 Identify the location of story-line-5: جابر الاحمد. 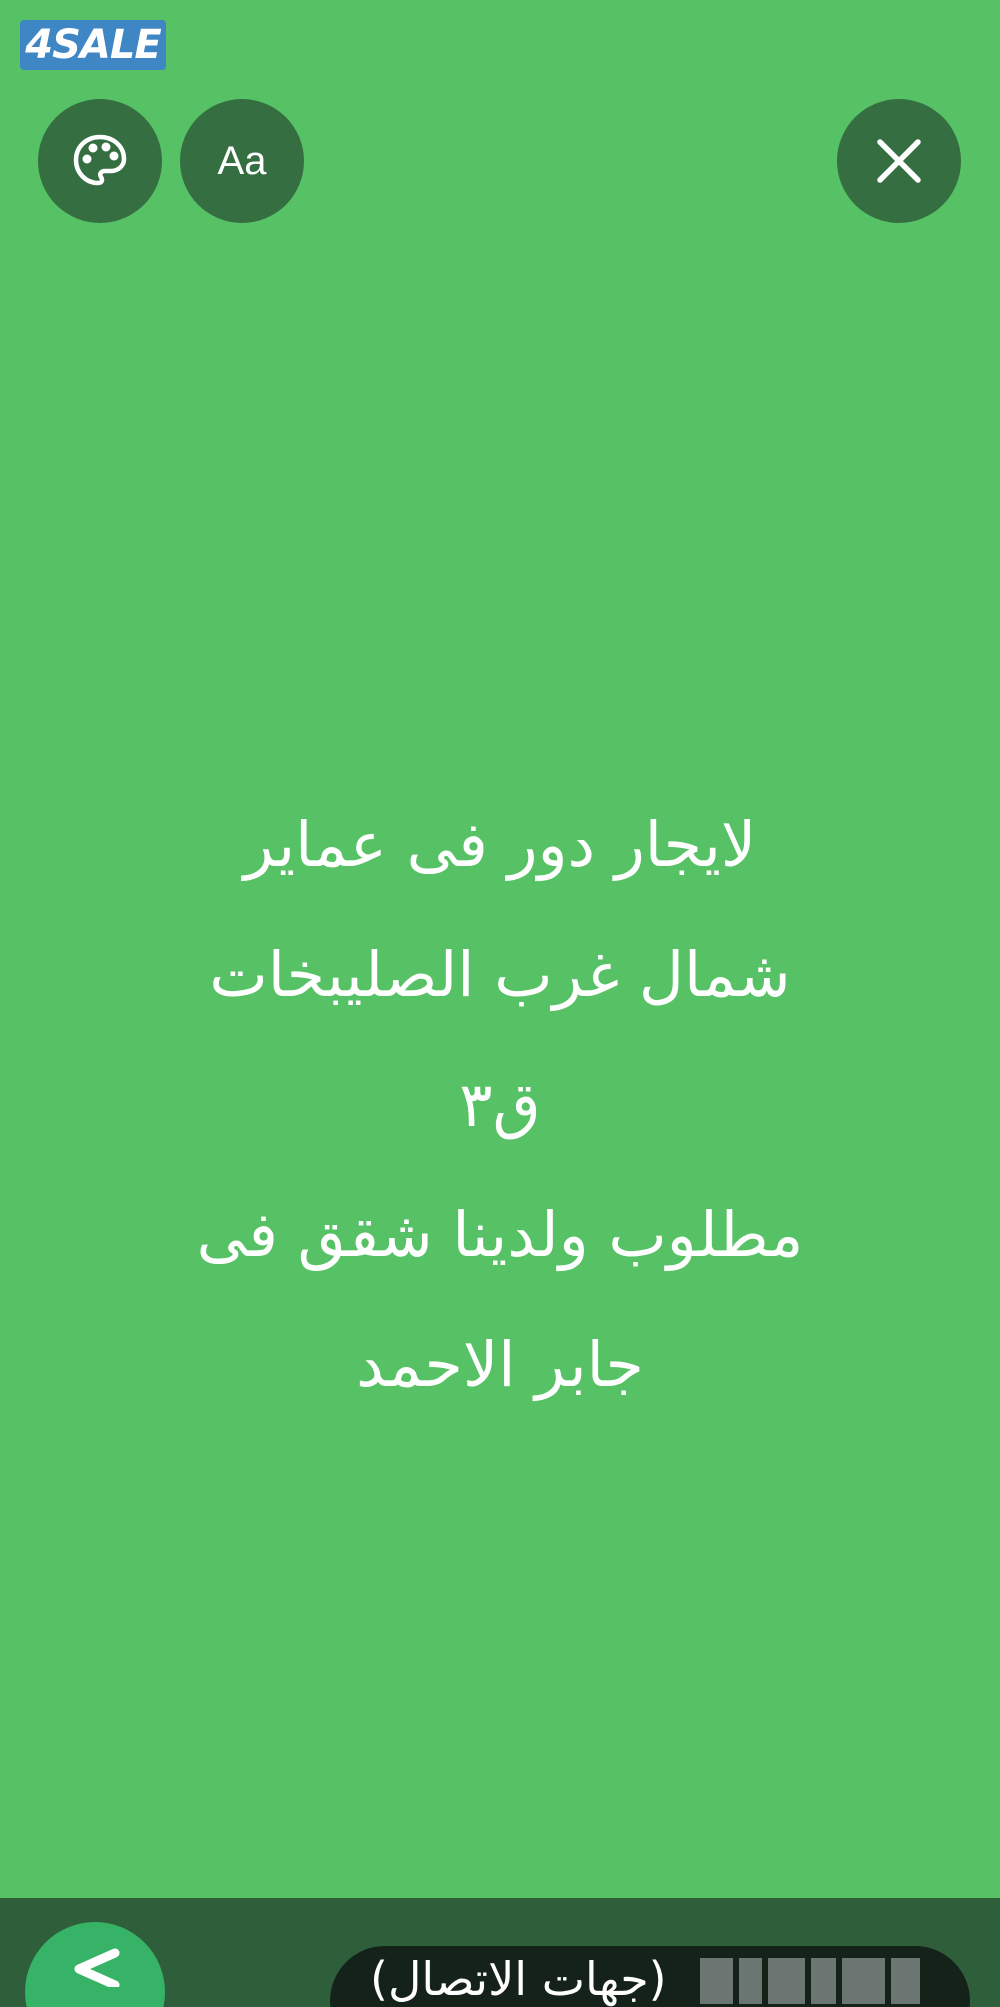
(500, 1364).